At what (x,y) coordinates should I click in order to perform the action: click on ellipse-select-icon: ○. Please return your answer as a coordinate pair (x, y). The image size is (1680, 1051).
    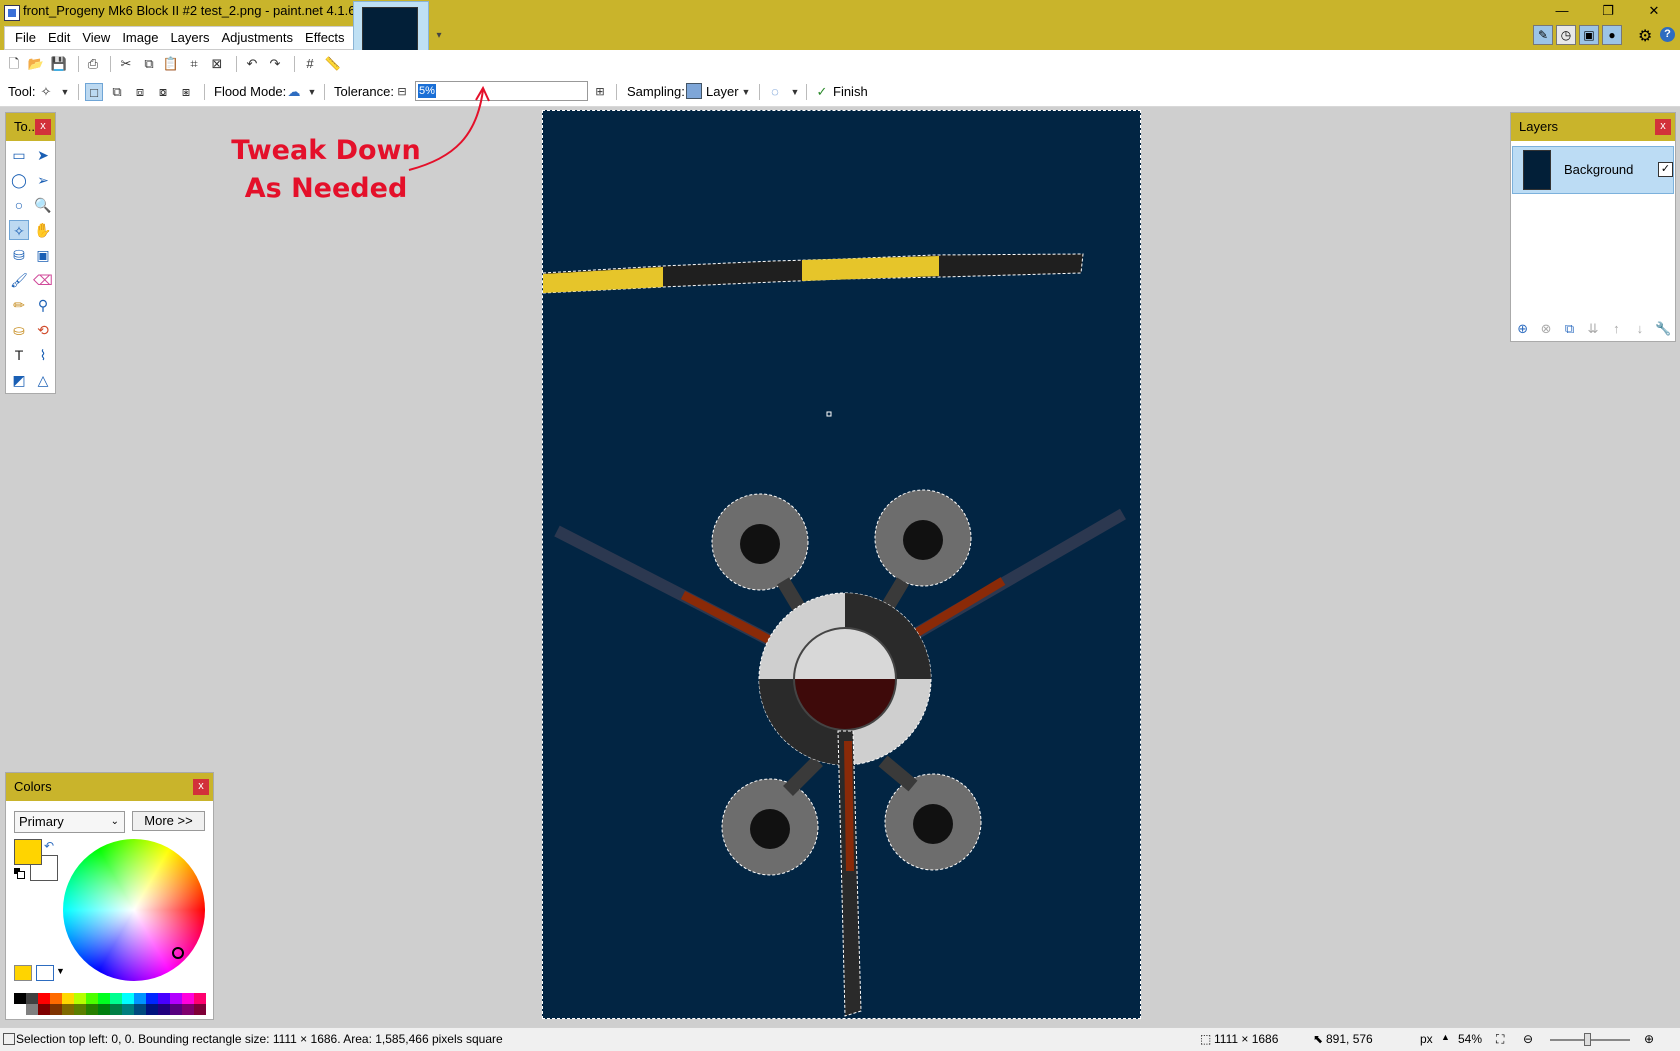
    Looking at the image, I should click on (19, 205).